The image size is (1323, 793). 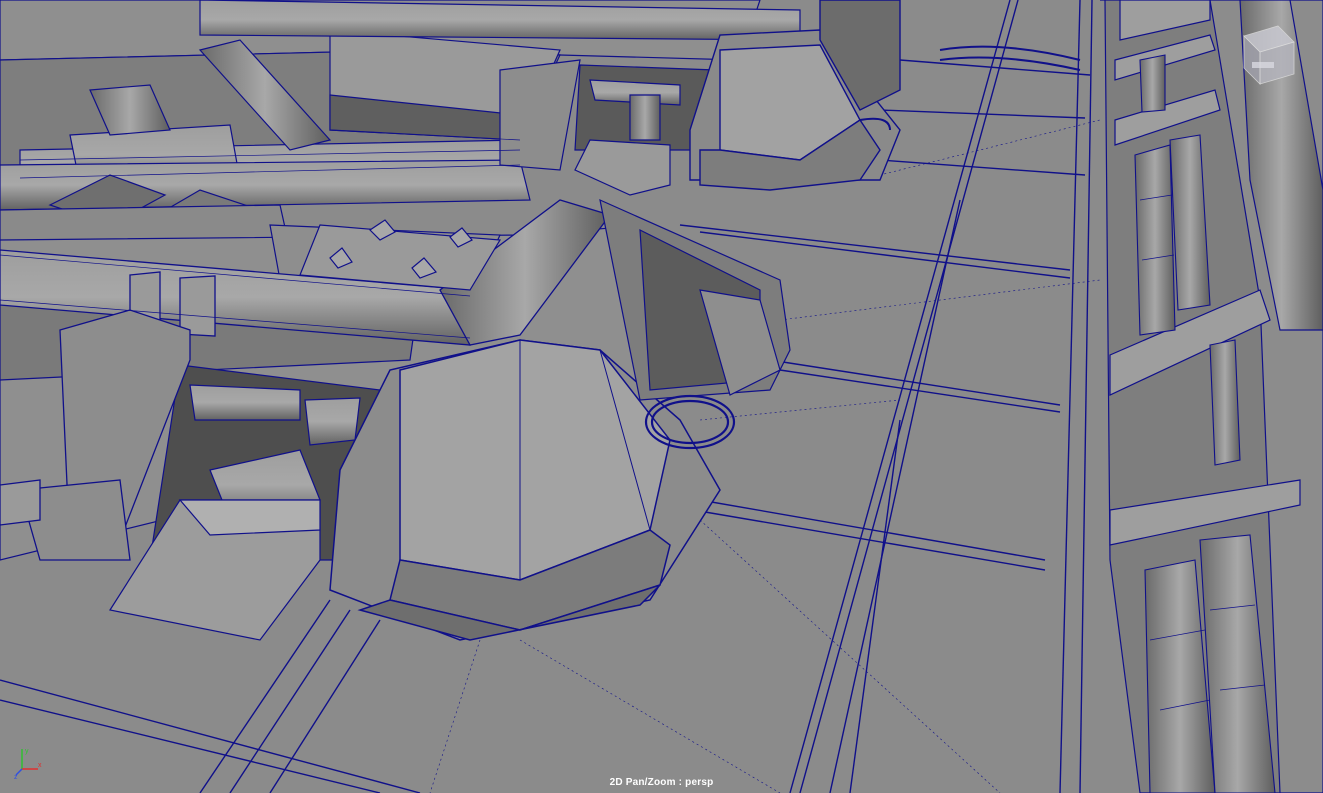 I want to click on xyz-axis-icon: y x z, so click(x=28, y=763).